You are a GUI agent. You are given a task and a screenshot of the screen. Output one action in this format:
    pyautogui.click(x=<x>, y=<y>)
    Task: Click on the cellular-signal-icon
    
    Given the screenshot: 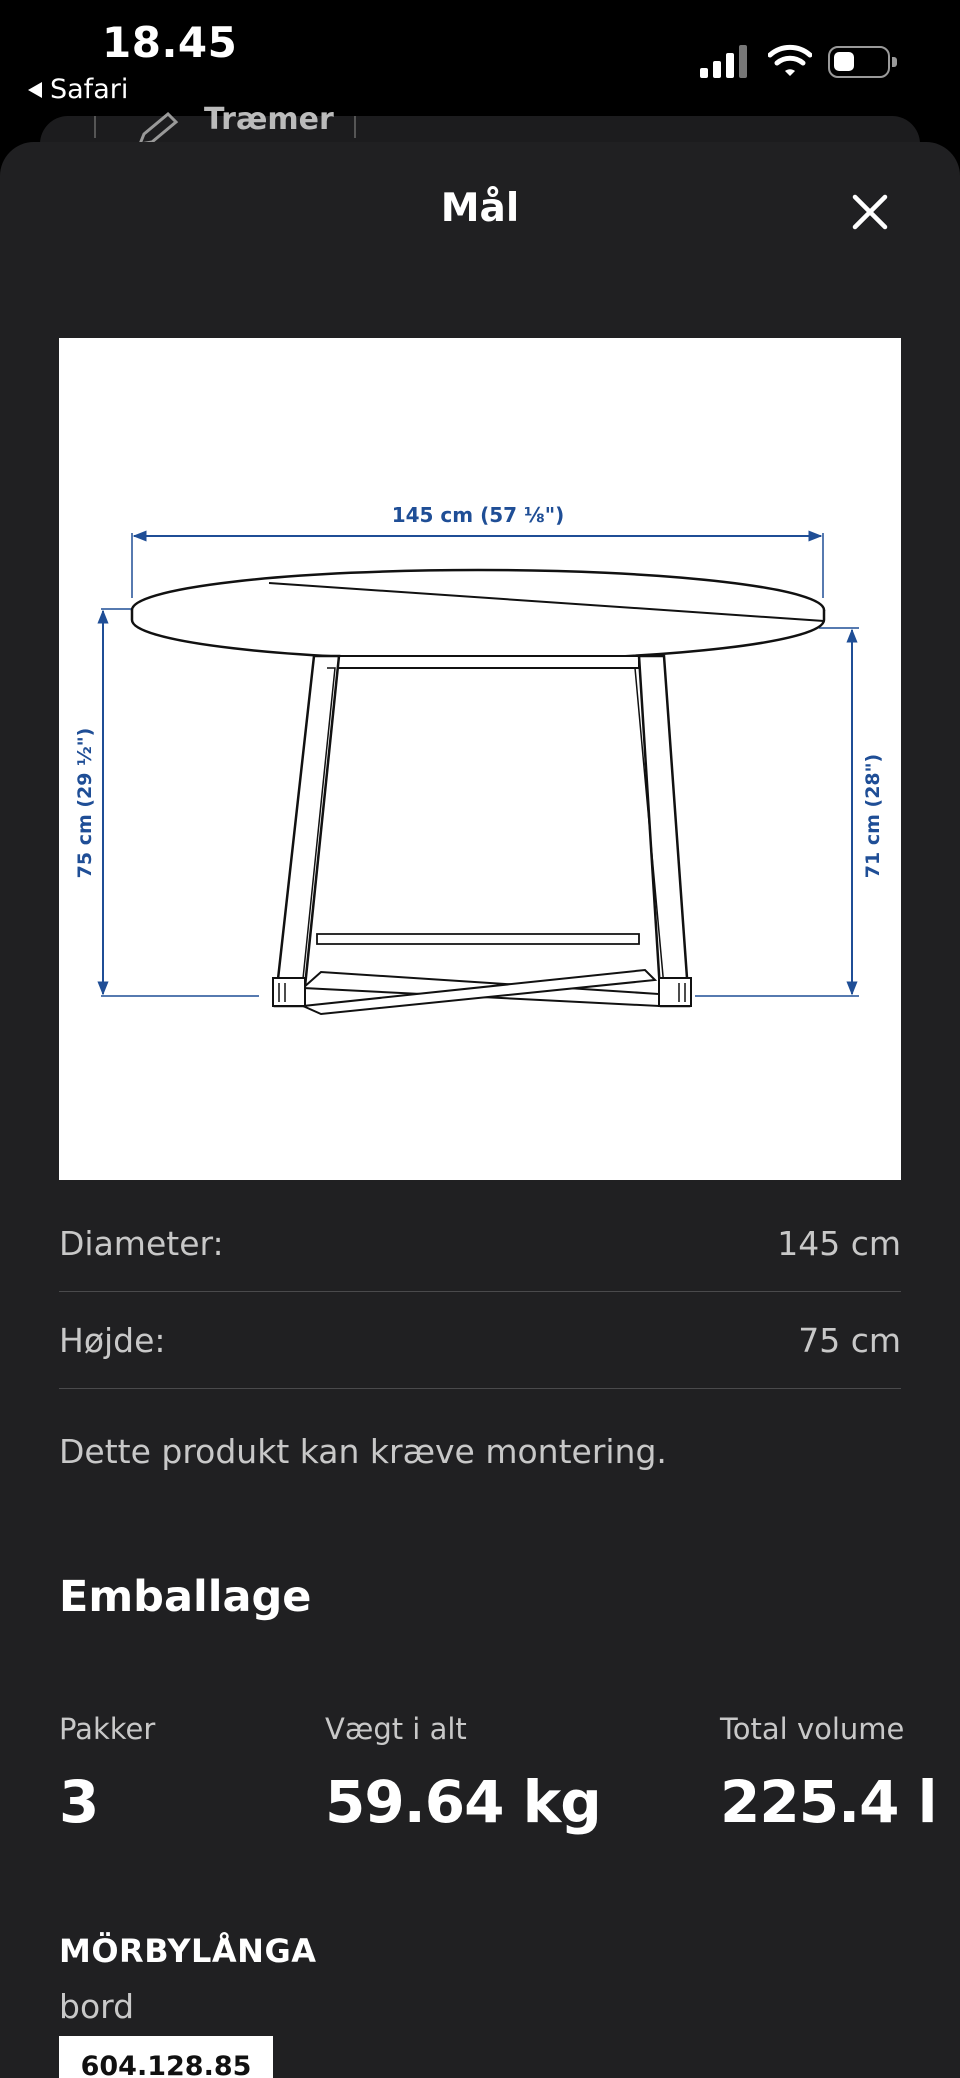 What is the action you would take?
    pyautogui.click(x=723, y=61)
    